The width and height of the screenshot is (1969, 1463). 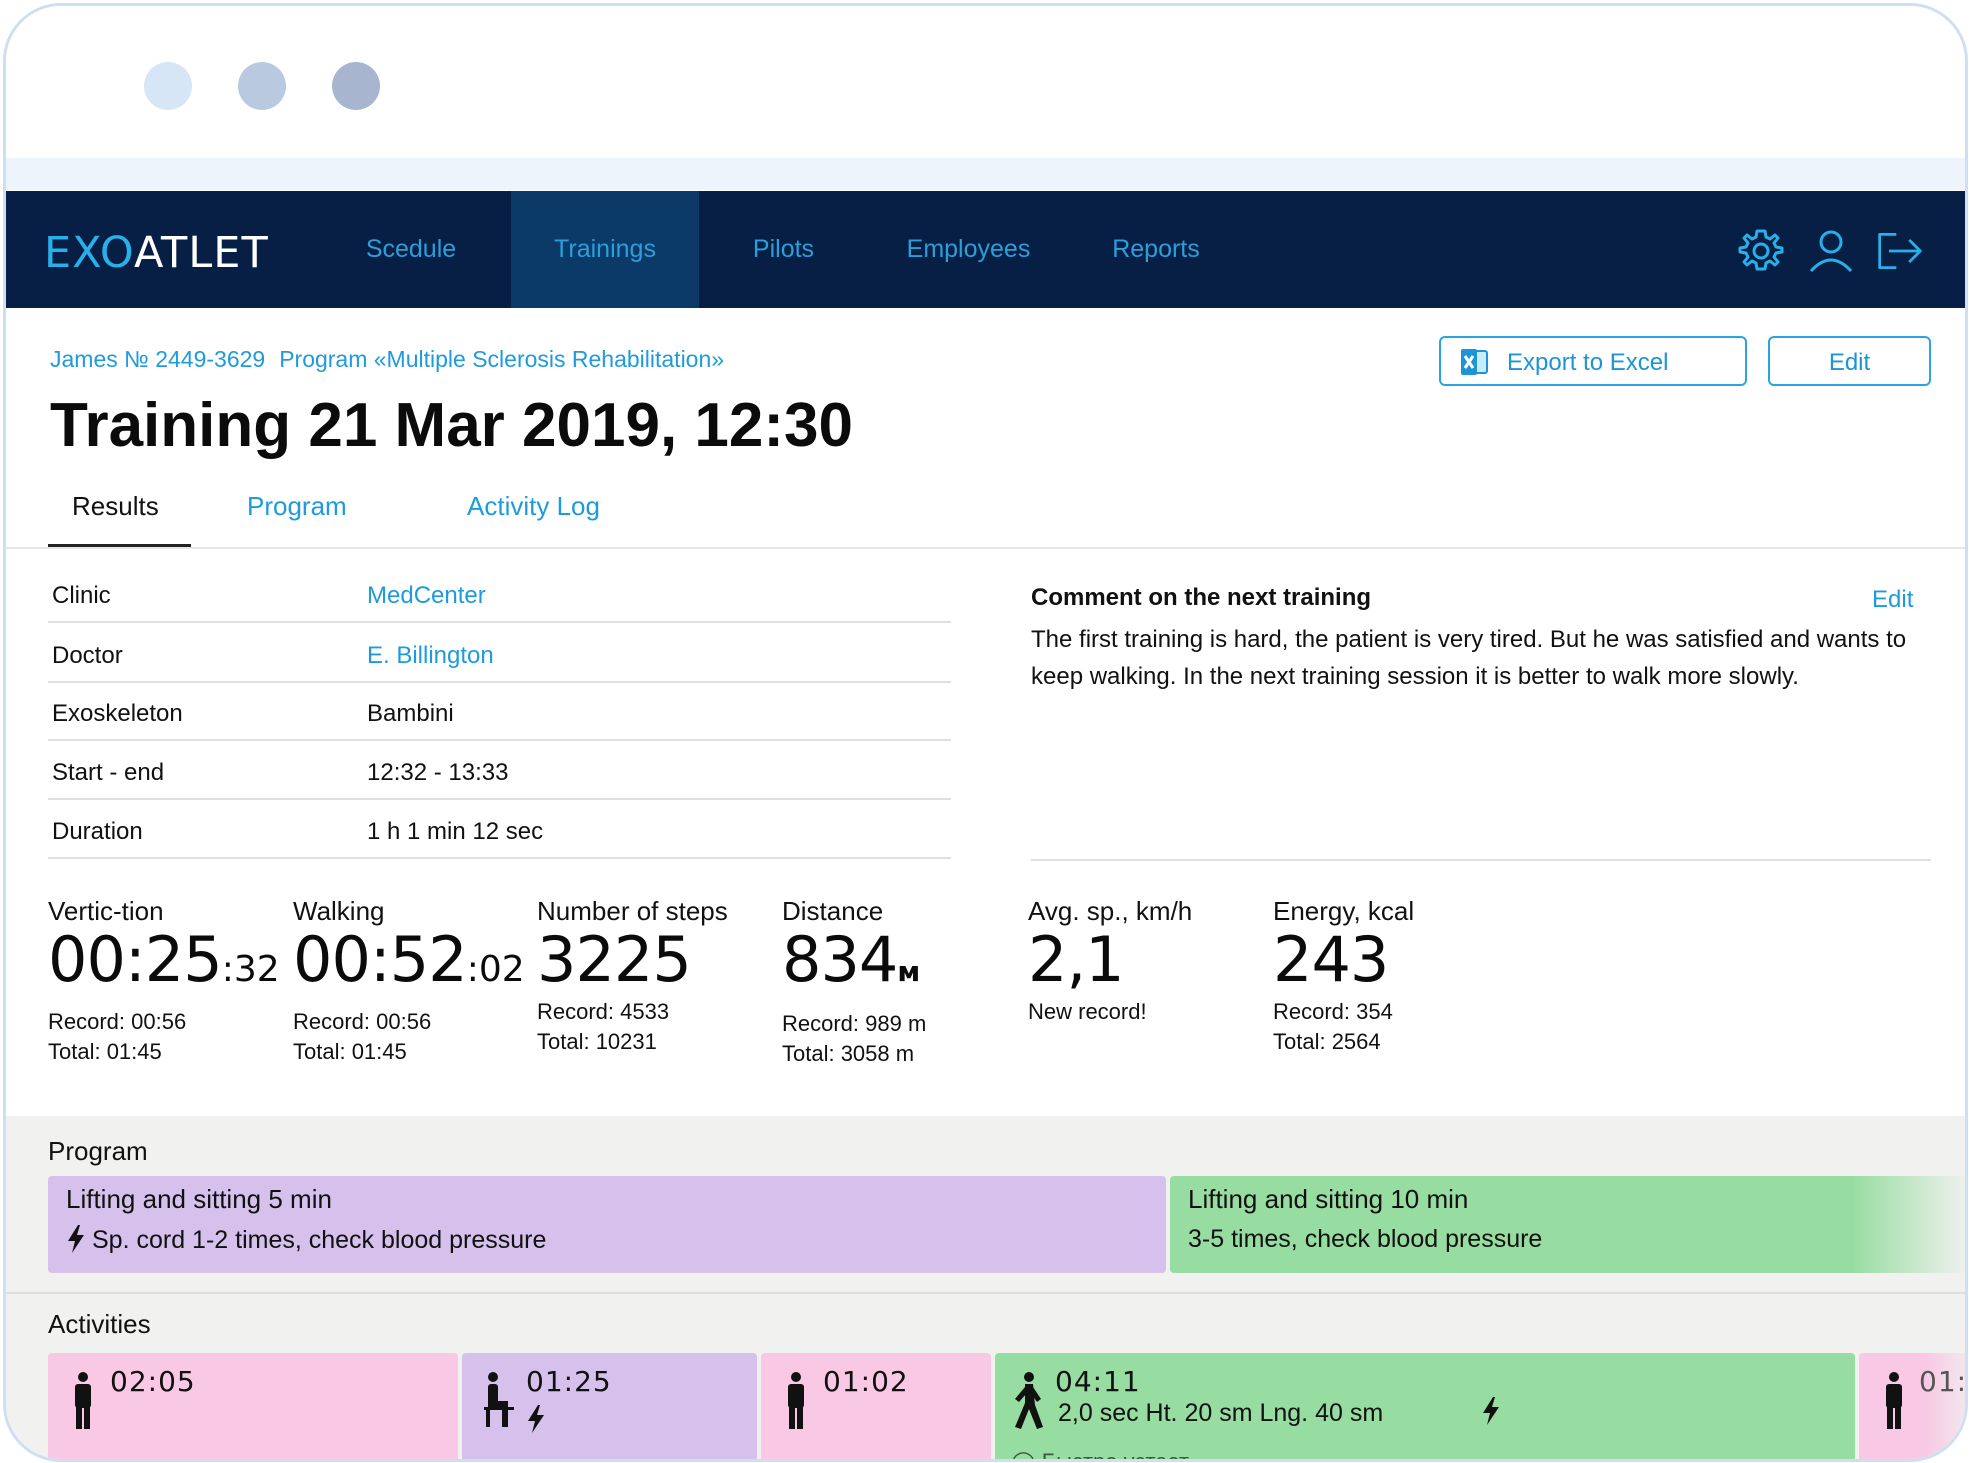 What do you see at coordinates (499, 653) in the screenshot?
I see `info-row-doctor: Doctor E. Billington` at bounding box center [499, 653].